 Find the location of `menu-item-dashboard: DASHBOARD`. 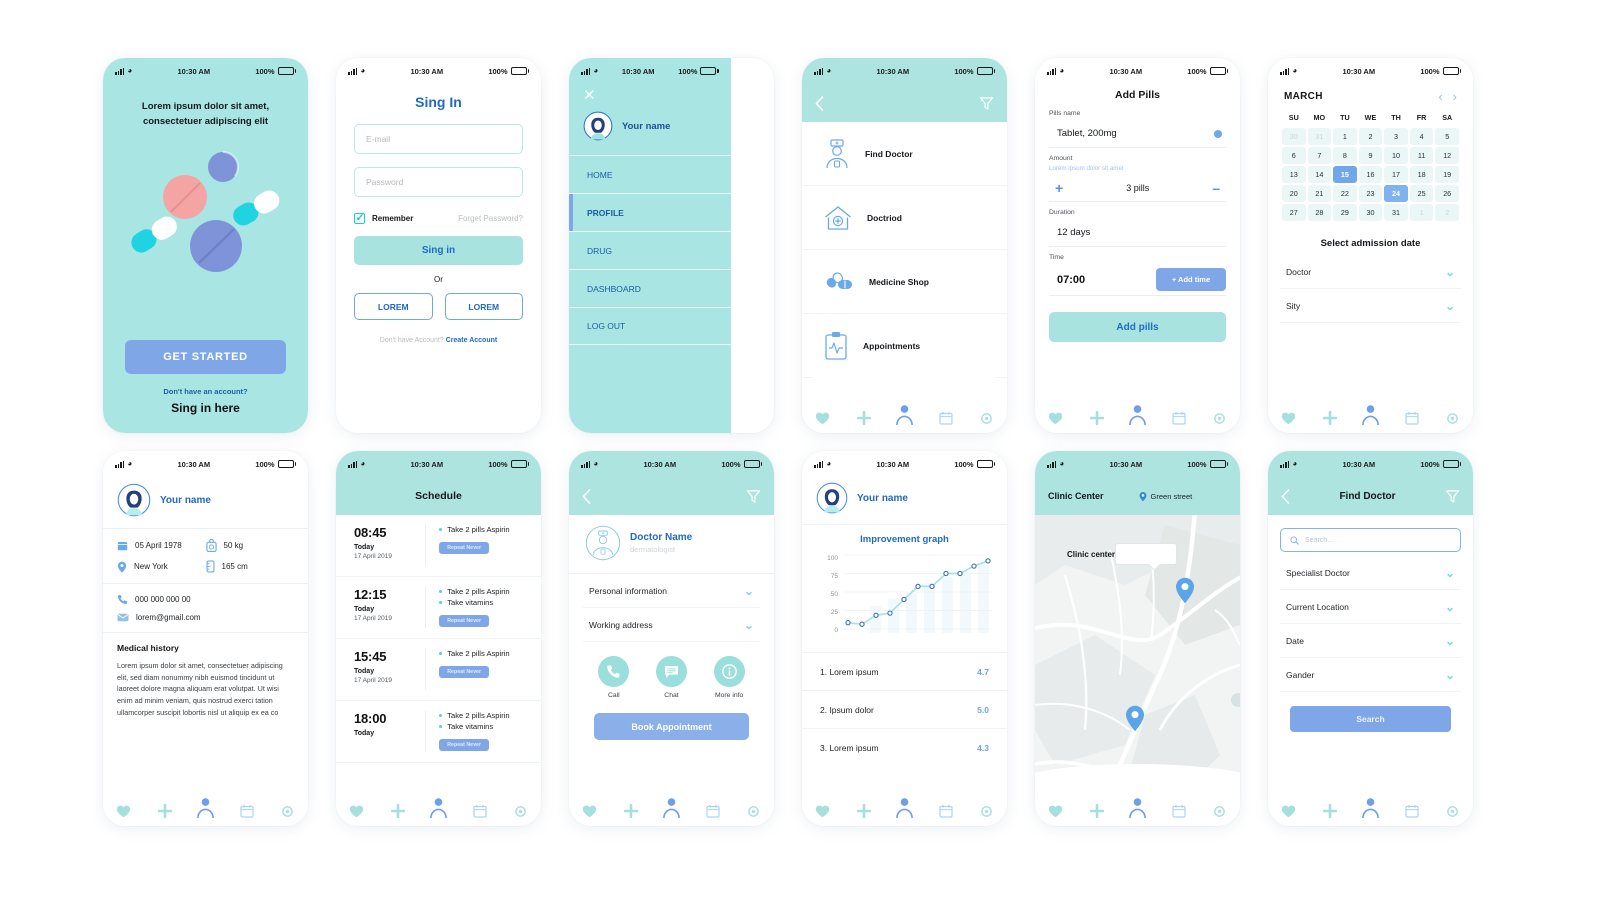

menu-item-dashboard: DASHBOARD is located at coordinates (650, 288).